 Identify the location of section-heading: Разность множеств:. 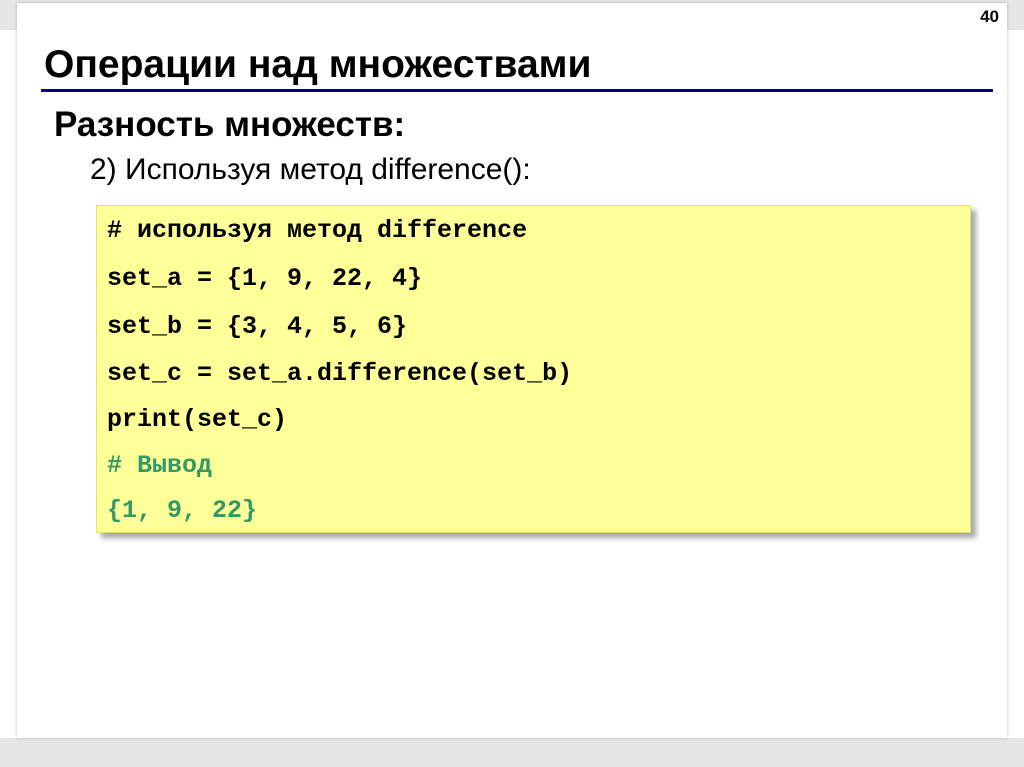
(230, 124).